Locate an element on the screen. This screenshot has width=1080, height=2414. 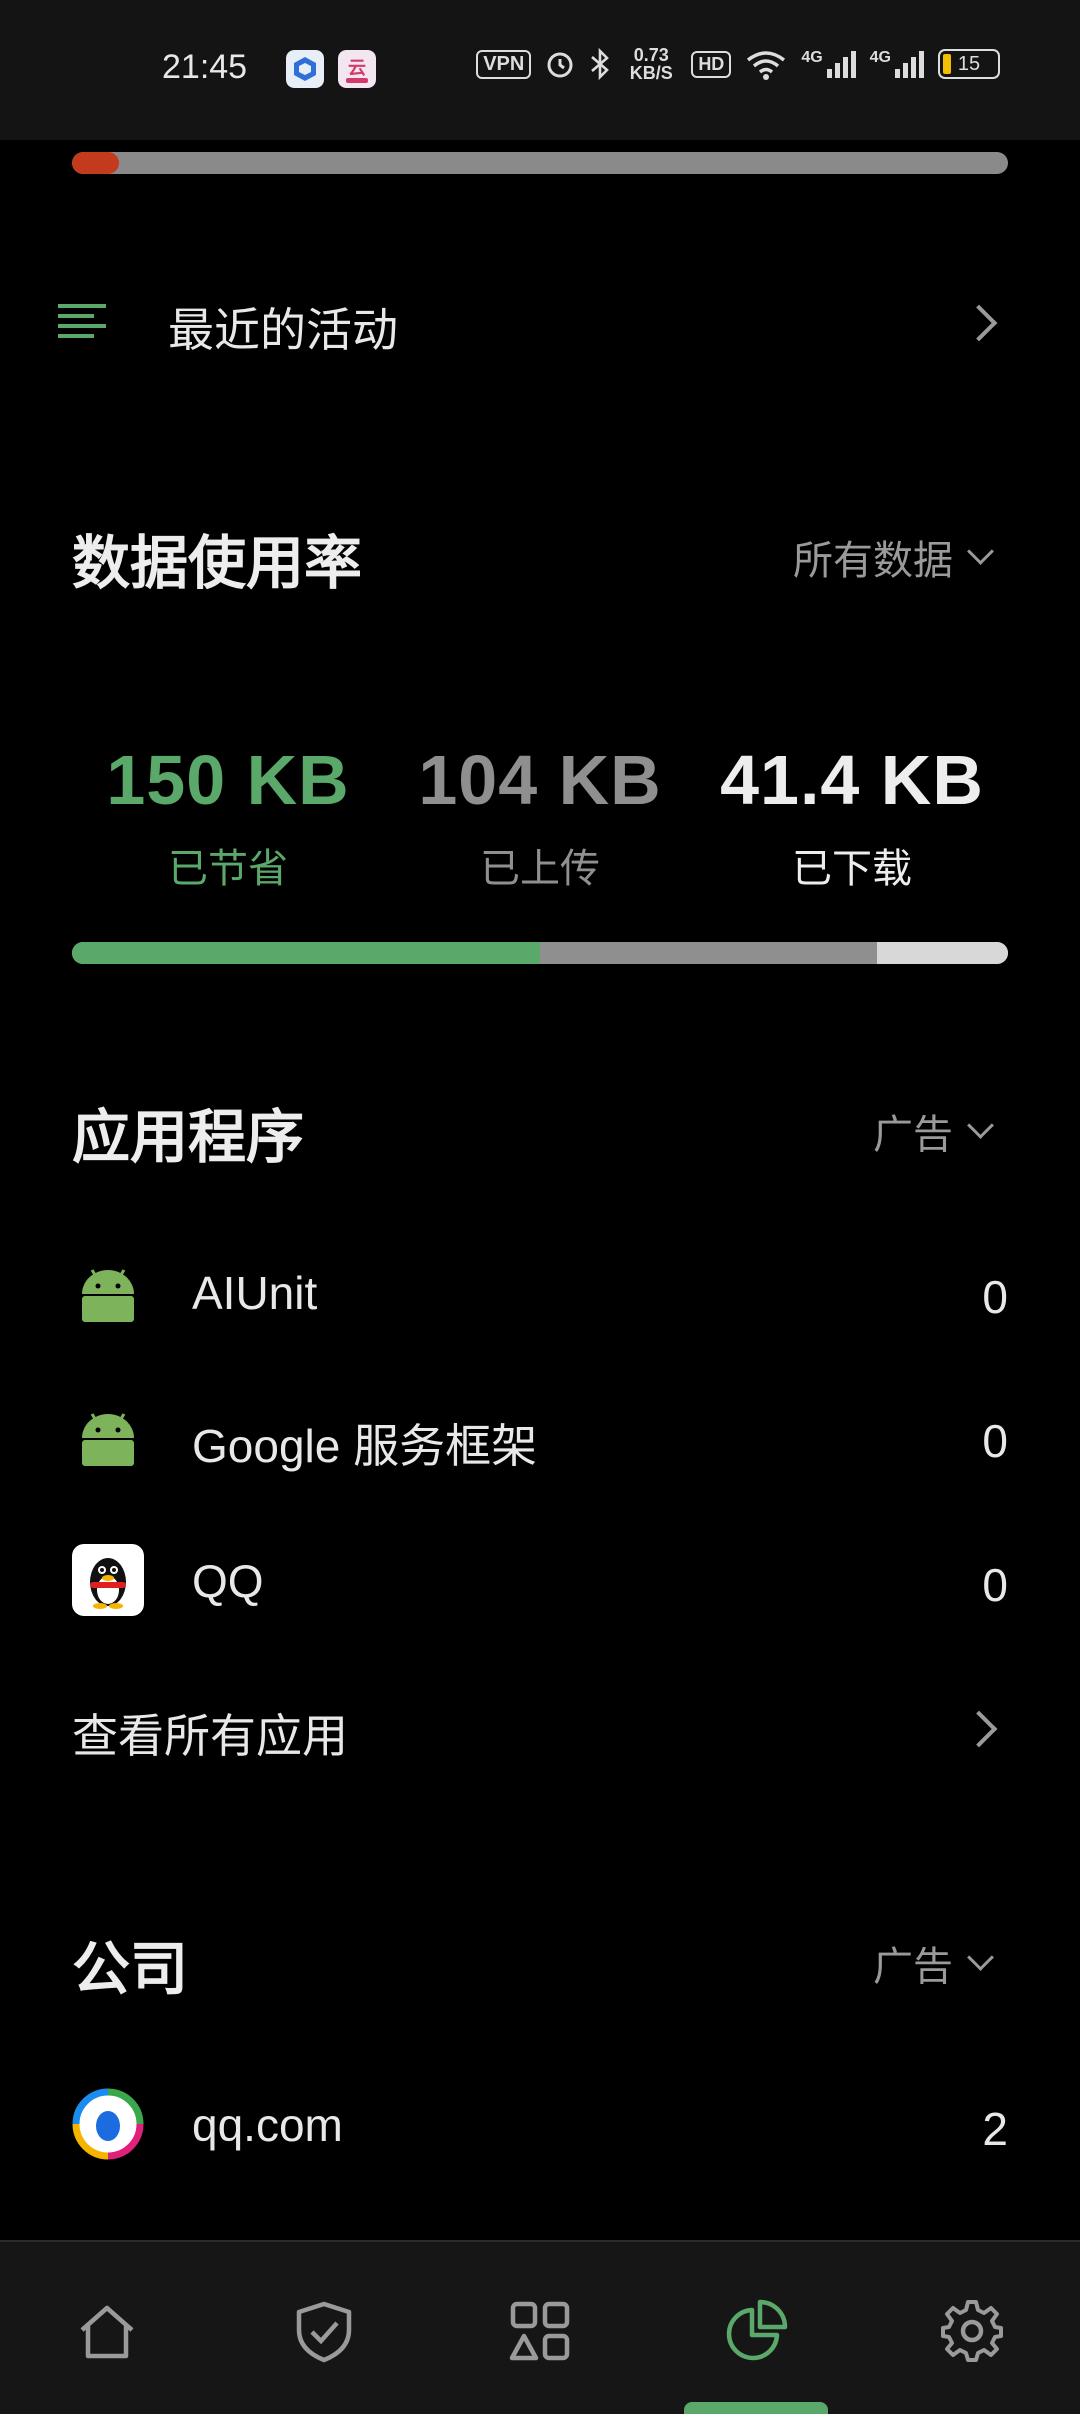
list-icon is located at coordinates (82, 321).